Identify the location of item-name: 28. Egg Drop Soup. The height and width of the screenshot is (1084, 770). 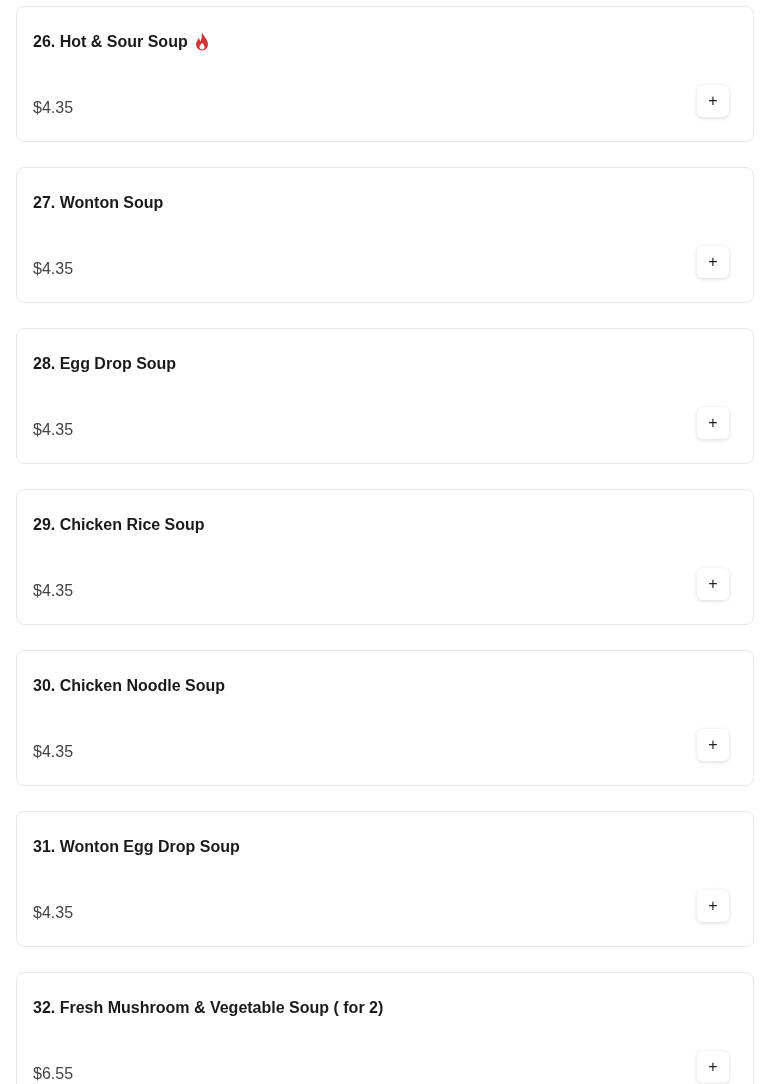
(105, 364).